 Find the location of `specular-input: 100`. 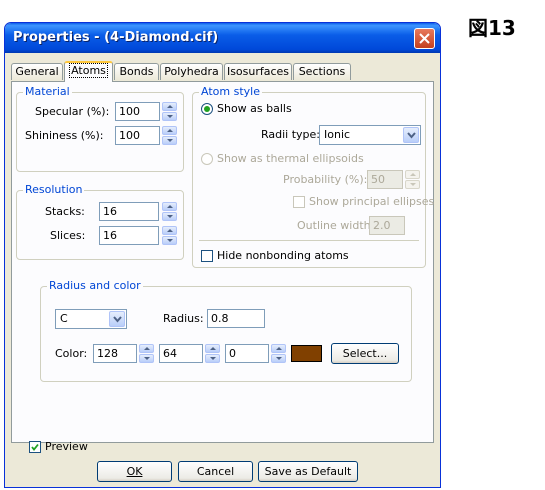

specular-input: 100 is located at coordinates (137, 111).